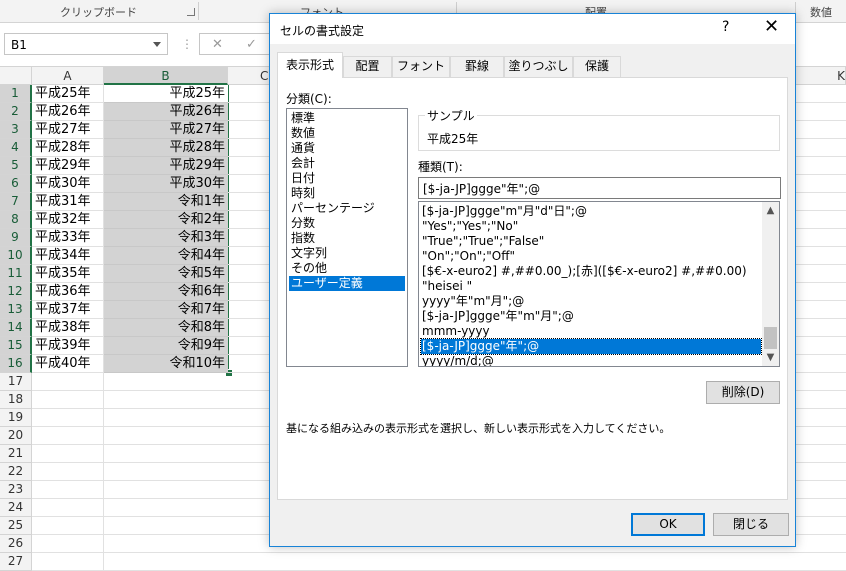 The image size is (846, 571). I want to click on category-item: 通貨, so click(347, 148).